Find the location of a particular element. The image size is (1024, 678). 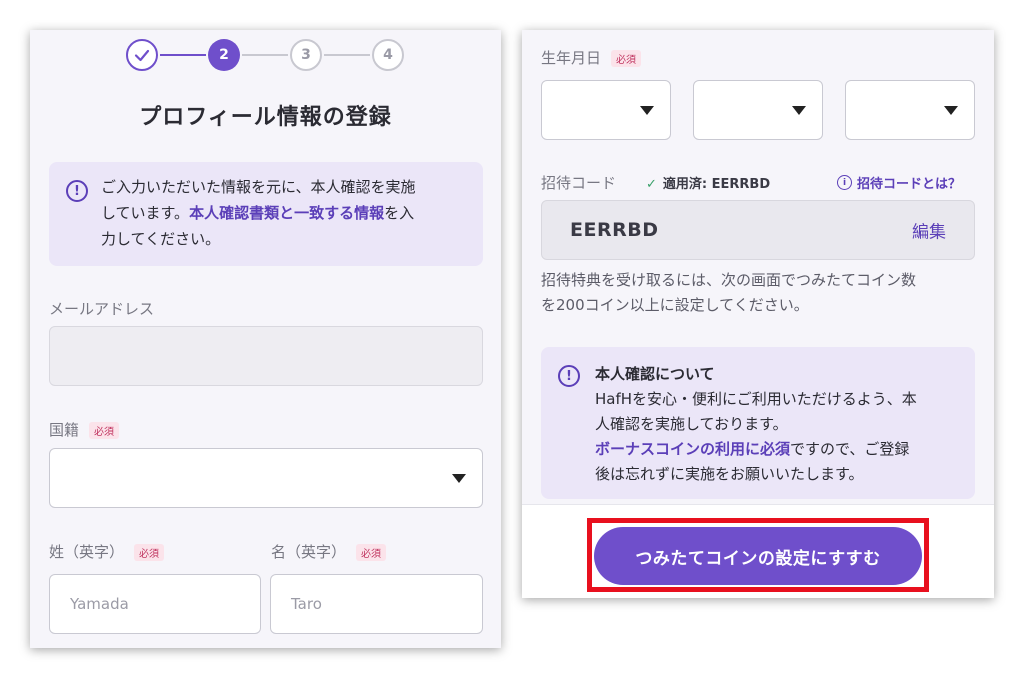

first-name-placeholder: Taro is located at coordinates (306, 604).